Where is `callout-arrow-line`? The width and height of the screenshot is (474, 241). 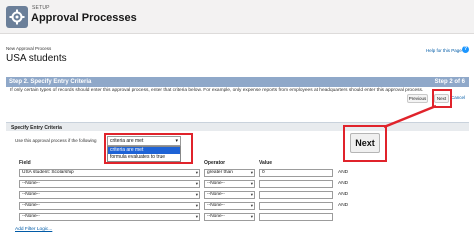
callout-arrow-line is located at coordinates (410, 116).